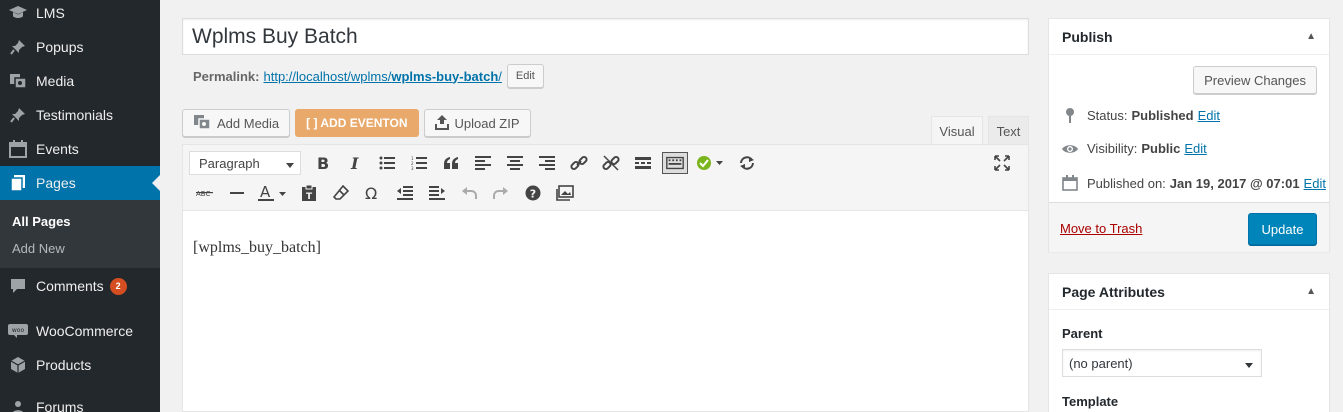  I want to click on preview-changes-button: Preview Changes, so click(1255, 80).